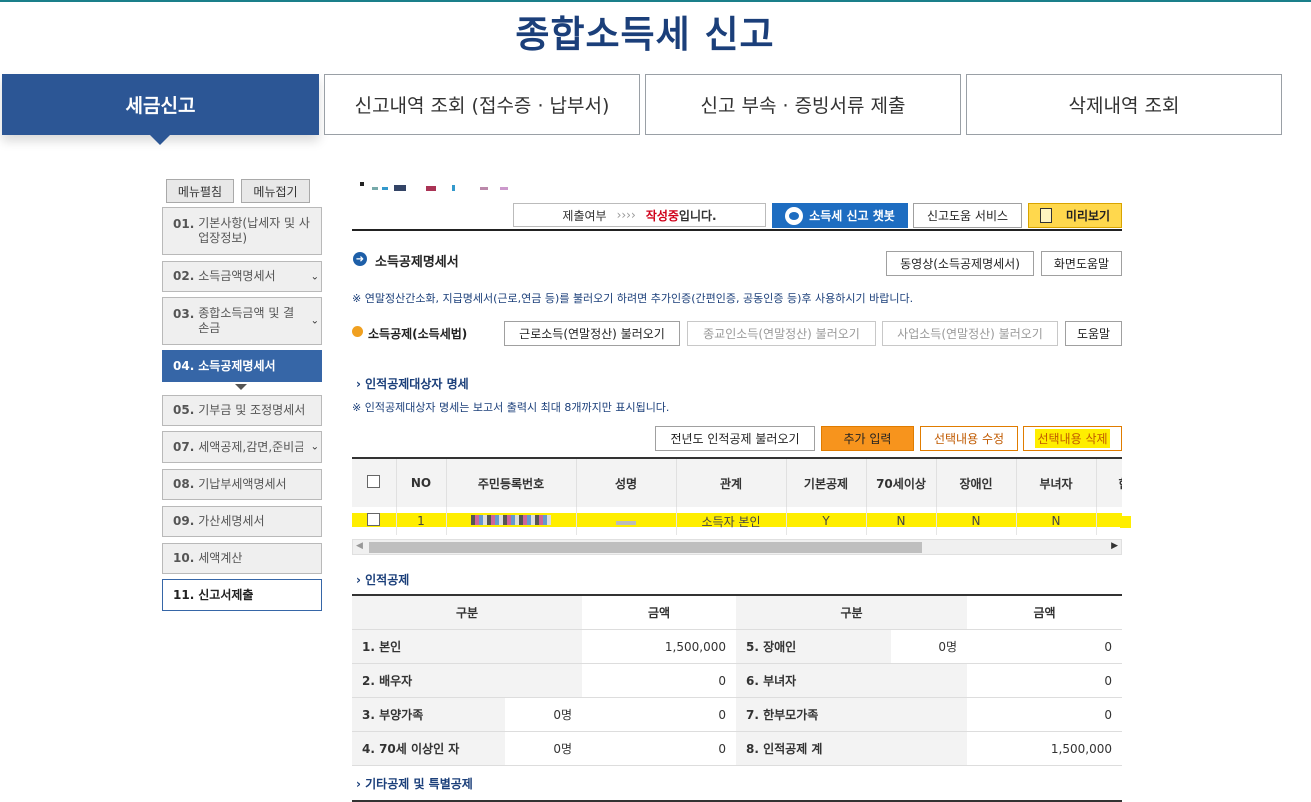  What do you see at coordinates (737, 483) in the screenshot?
I see `table-header-row: NO 주민등록번호 성명 관계 기본공제 70세이상 장애인 부녀자 한` at bounding box center [737, 483].